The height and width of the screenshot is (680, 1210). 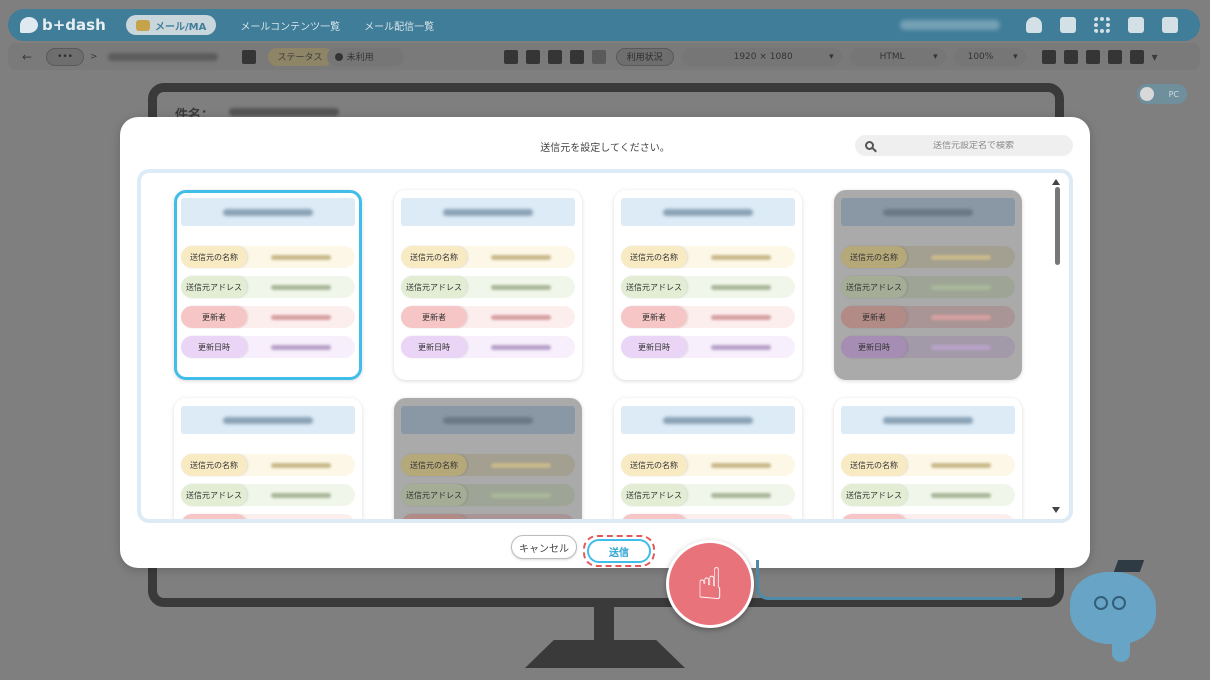 I want to click on usage-status-button: 利用状況, so click(x=644, y=56).